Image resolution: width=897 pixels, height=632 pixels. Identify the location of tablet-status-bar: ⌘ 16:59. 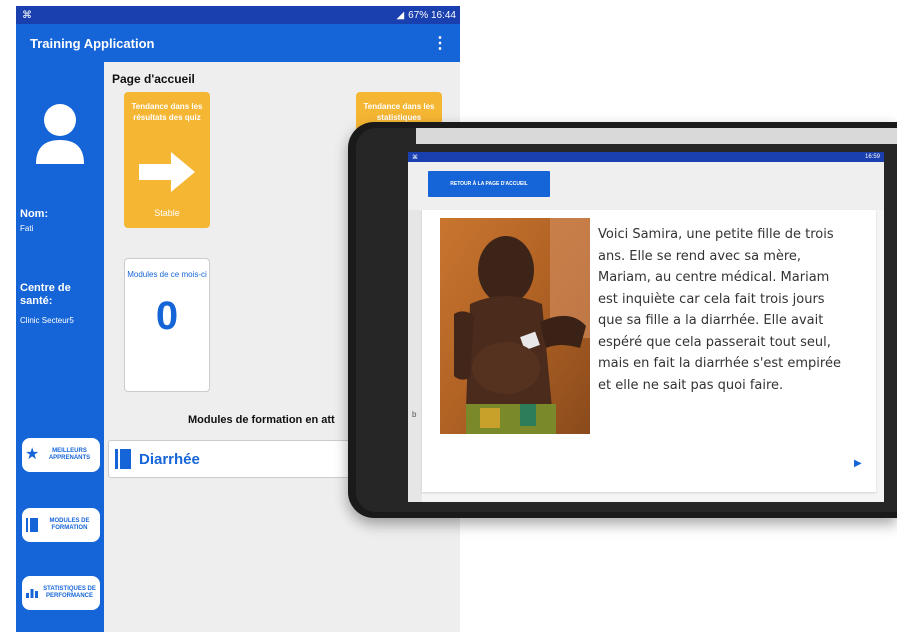
(646, 157).